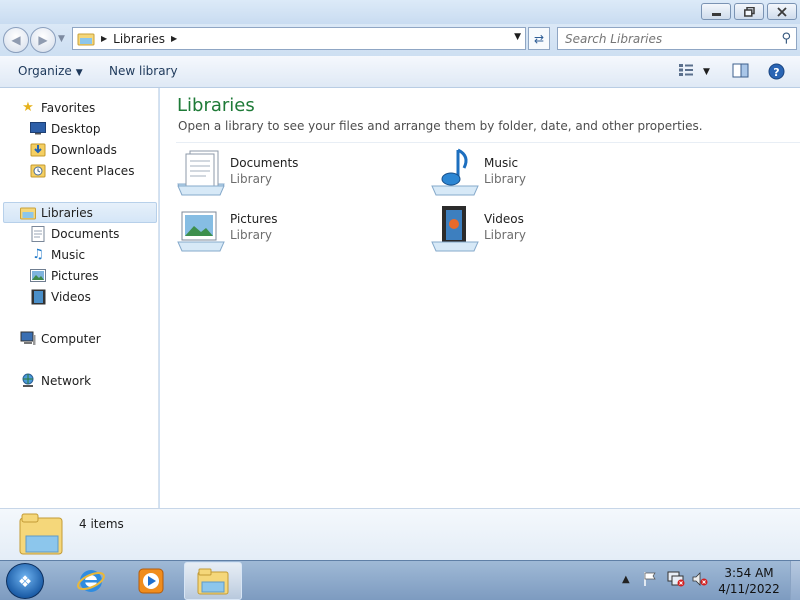 The width and height of the screenshot is (800, 600). What do you see at coordinates (38, 276) in the screenshot?
I see `pictures-icon` at bounding box center [38, 276].